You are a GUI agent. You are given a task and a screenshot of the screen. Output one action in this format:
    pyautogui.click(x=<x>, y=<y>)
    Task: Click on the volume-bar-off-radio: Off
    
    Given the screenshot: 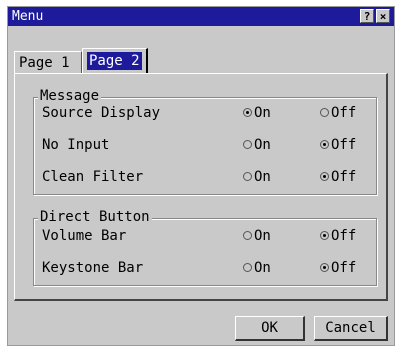 What is the action you would take?
    pyautogui.click(x=350, y=236)
    